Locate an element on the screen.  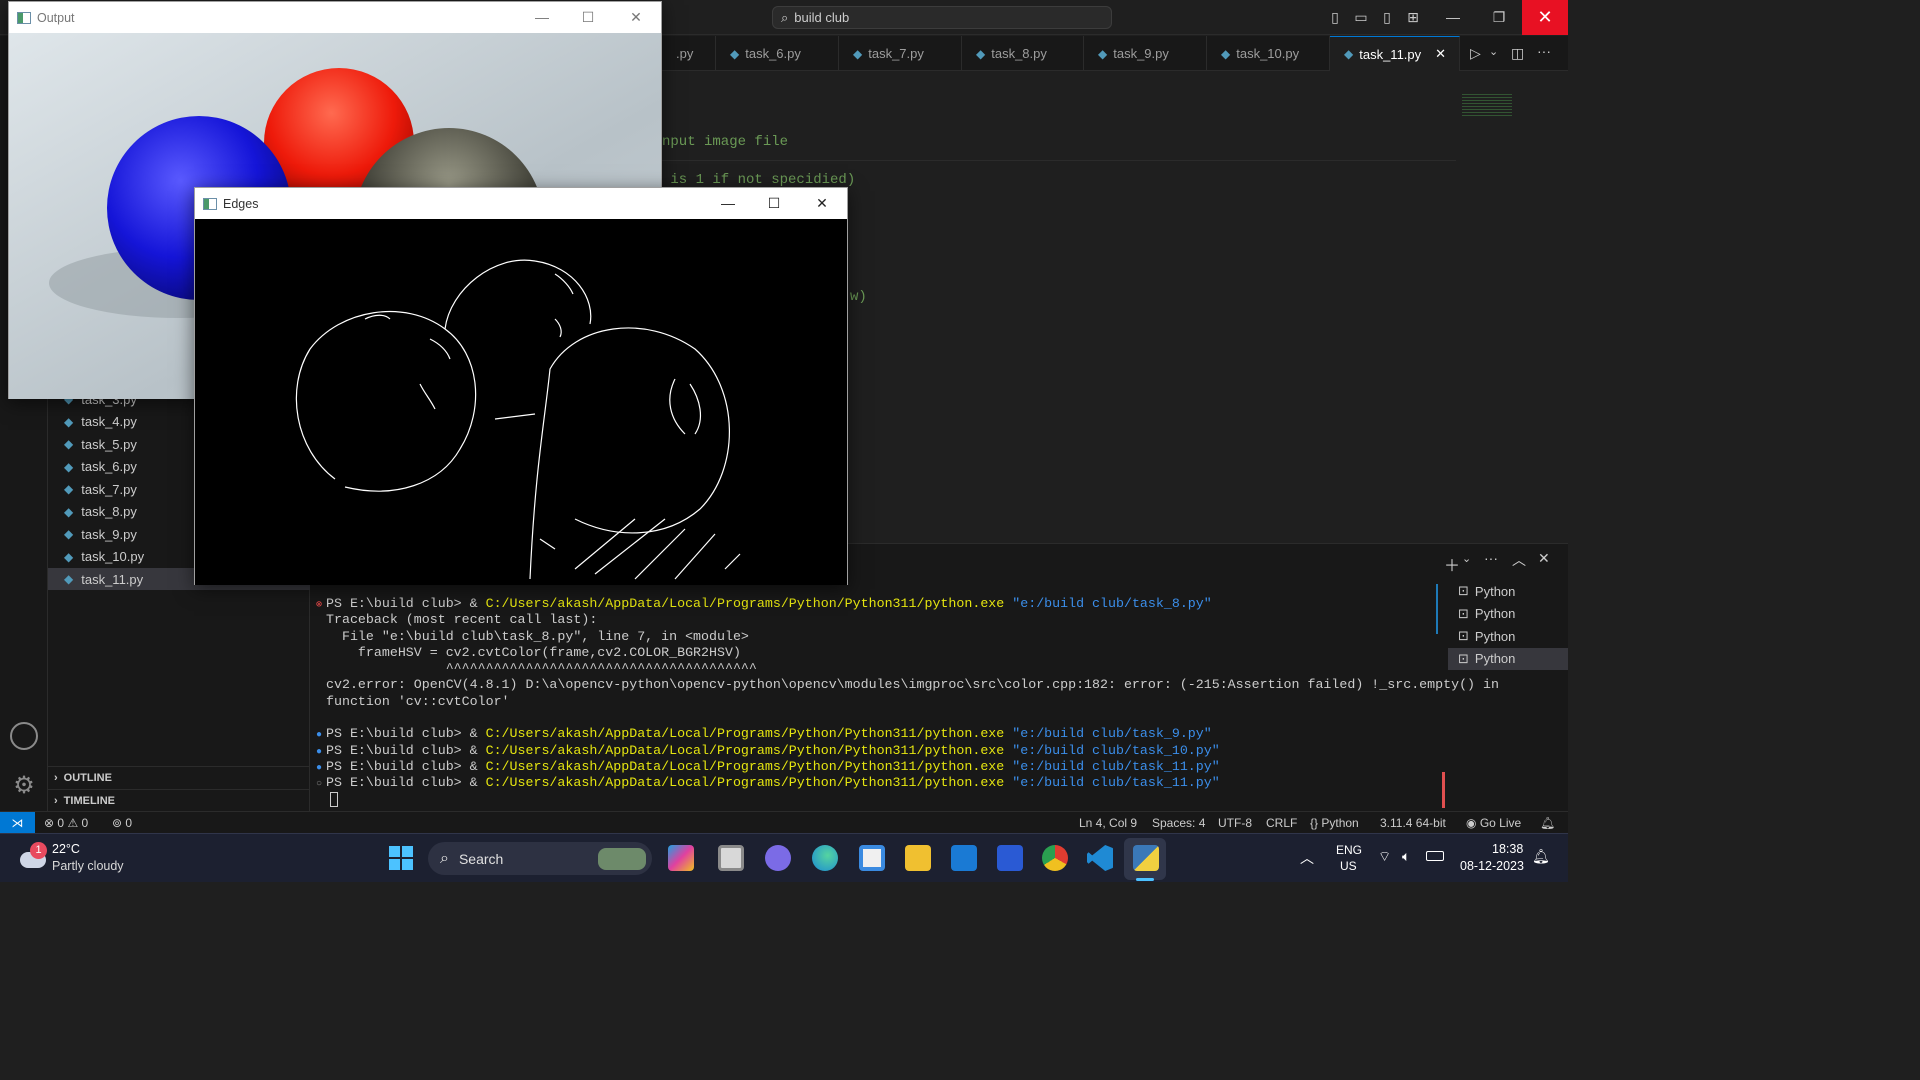
ai-app-icon is located at coordinates (1010, 858).